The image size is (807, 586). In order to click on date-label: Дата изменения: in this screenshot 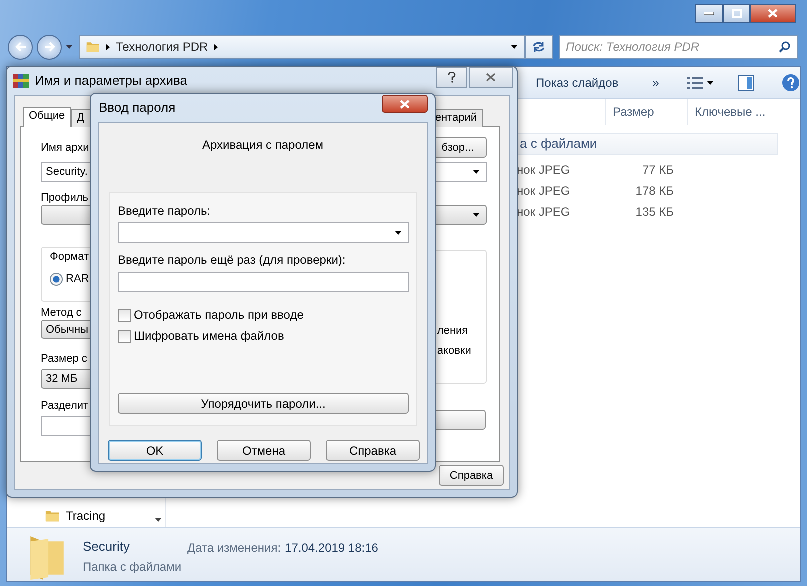, I will do `click(235, 548)`.